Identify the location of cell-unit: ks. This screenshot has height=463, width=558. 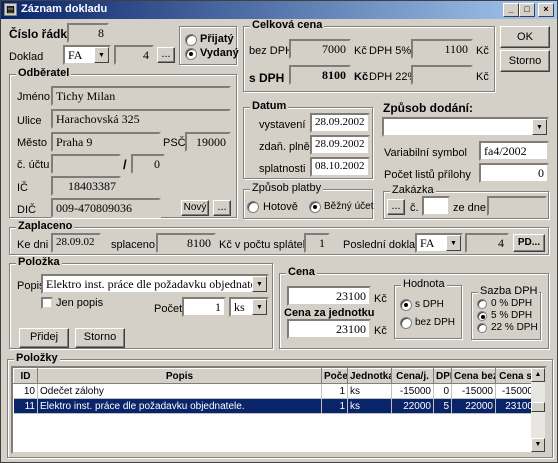
(369, 391).